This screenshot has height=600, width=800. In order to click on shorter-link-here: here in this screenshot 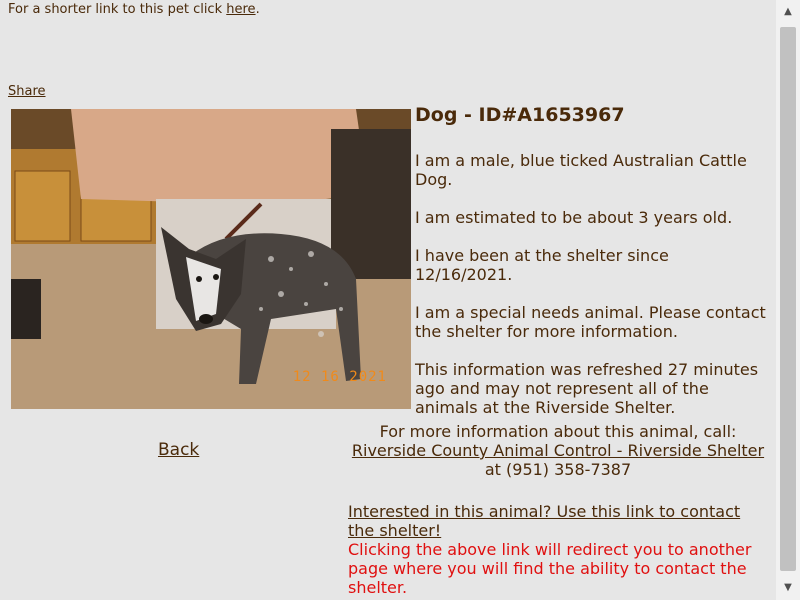, I will do `click(240, 9)`.